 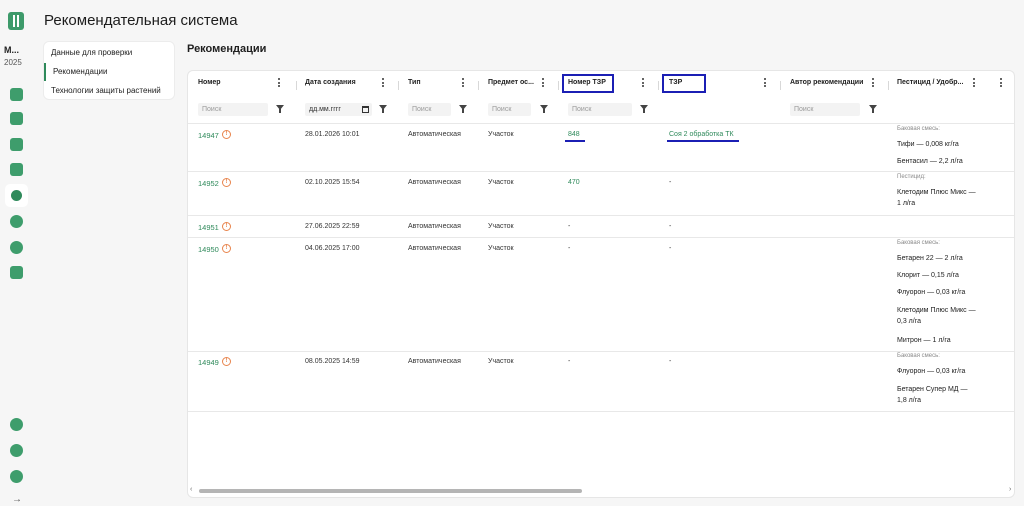 What do you see at coordinates (675, 82) in the screenshot?
I see `column-header-tzr: ТЗР` at bounding box center [675, 82].